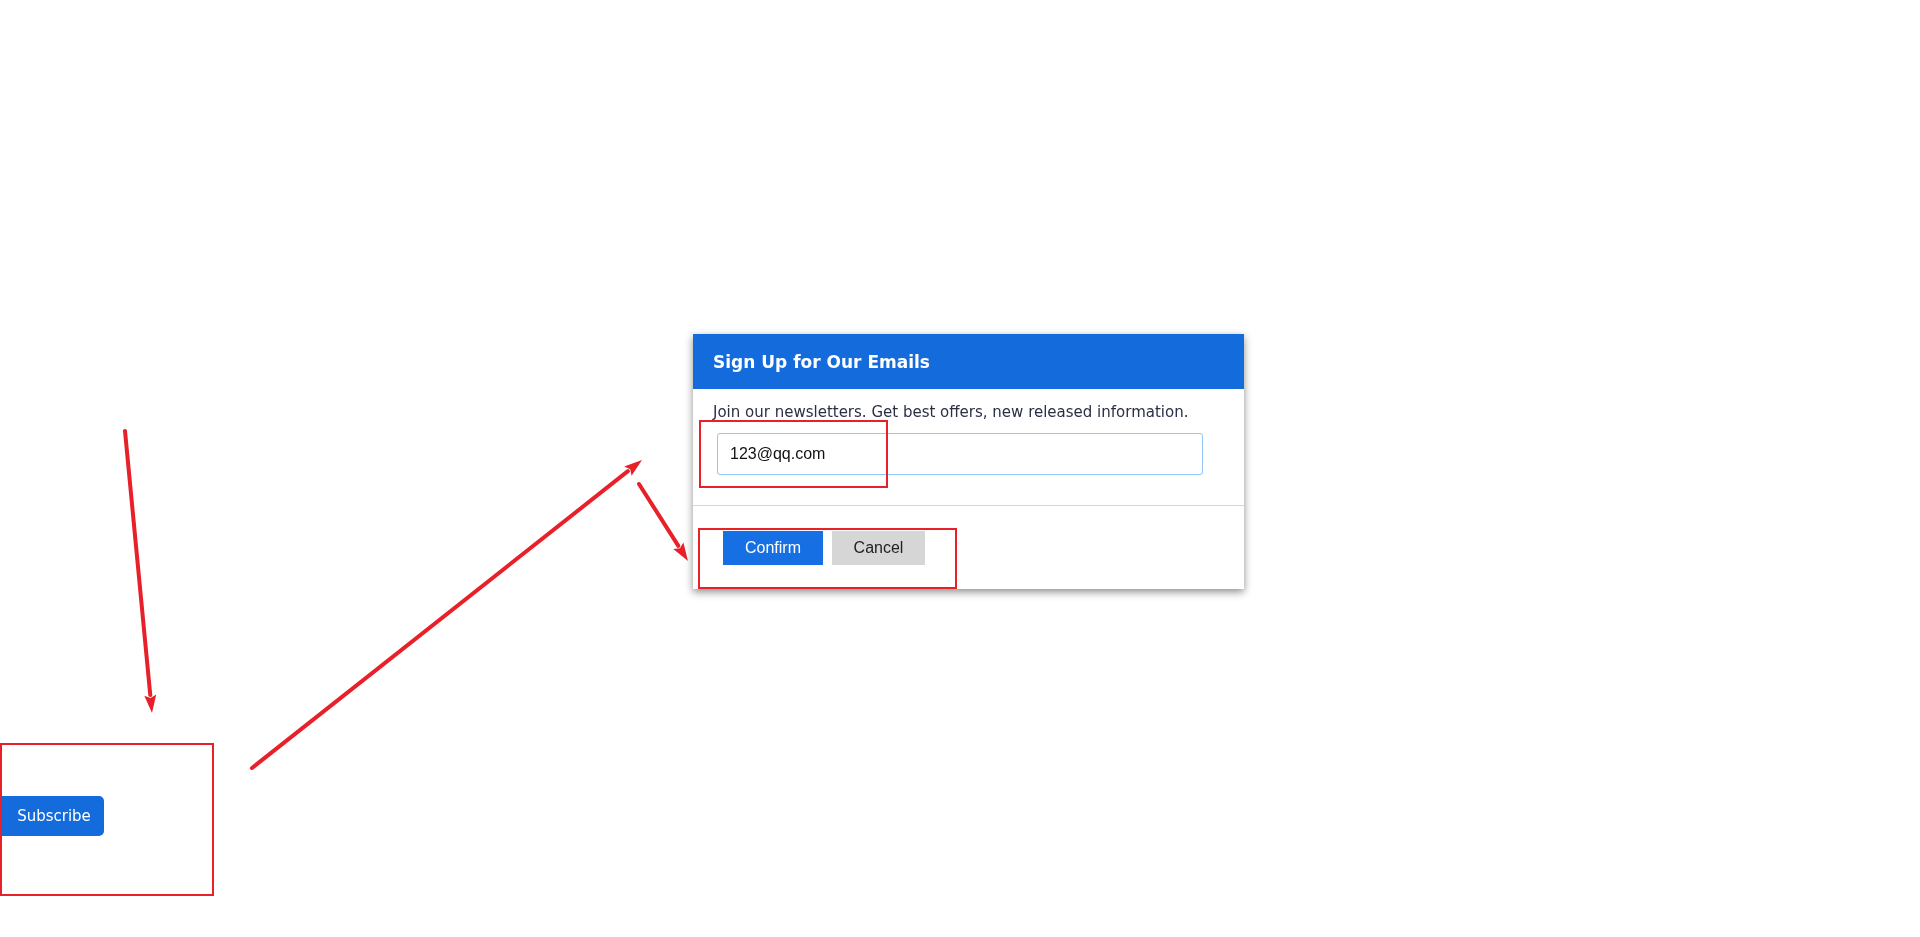 The width and height of the screenshot is (1920, 937). I want to click on dialog-title: Sign Up for Our Emails, so click(821, 361).